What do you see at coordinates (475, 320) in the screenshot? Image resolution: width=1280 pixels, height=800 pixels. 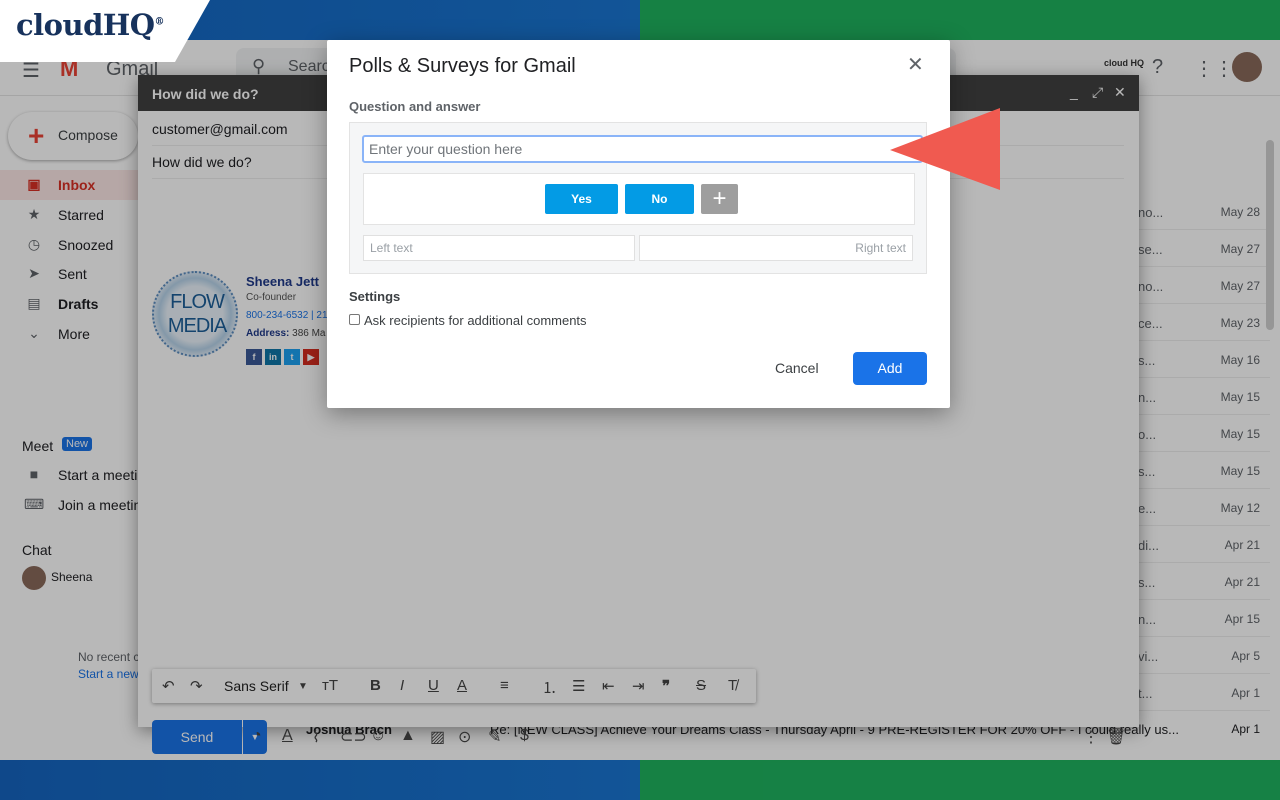 I see `checkbox-label: Ask recipients for additional comments` at bounding box center [475, 320].